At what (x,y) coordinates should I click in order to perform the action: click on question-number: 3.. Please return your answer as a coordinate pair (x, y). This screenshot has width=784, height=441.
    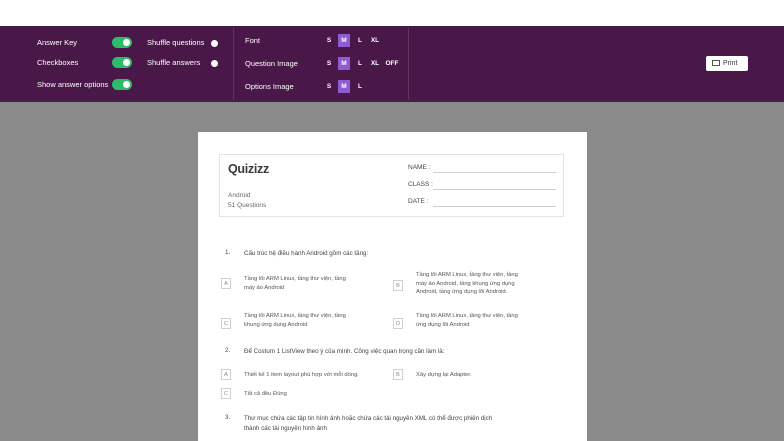
    Looking at the image, I should click on (228, 417).